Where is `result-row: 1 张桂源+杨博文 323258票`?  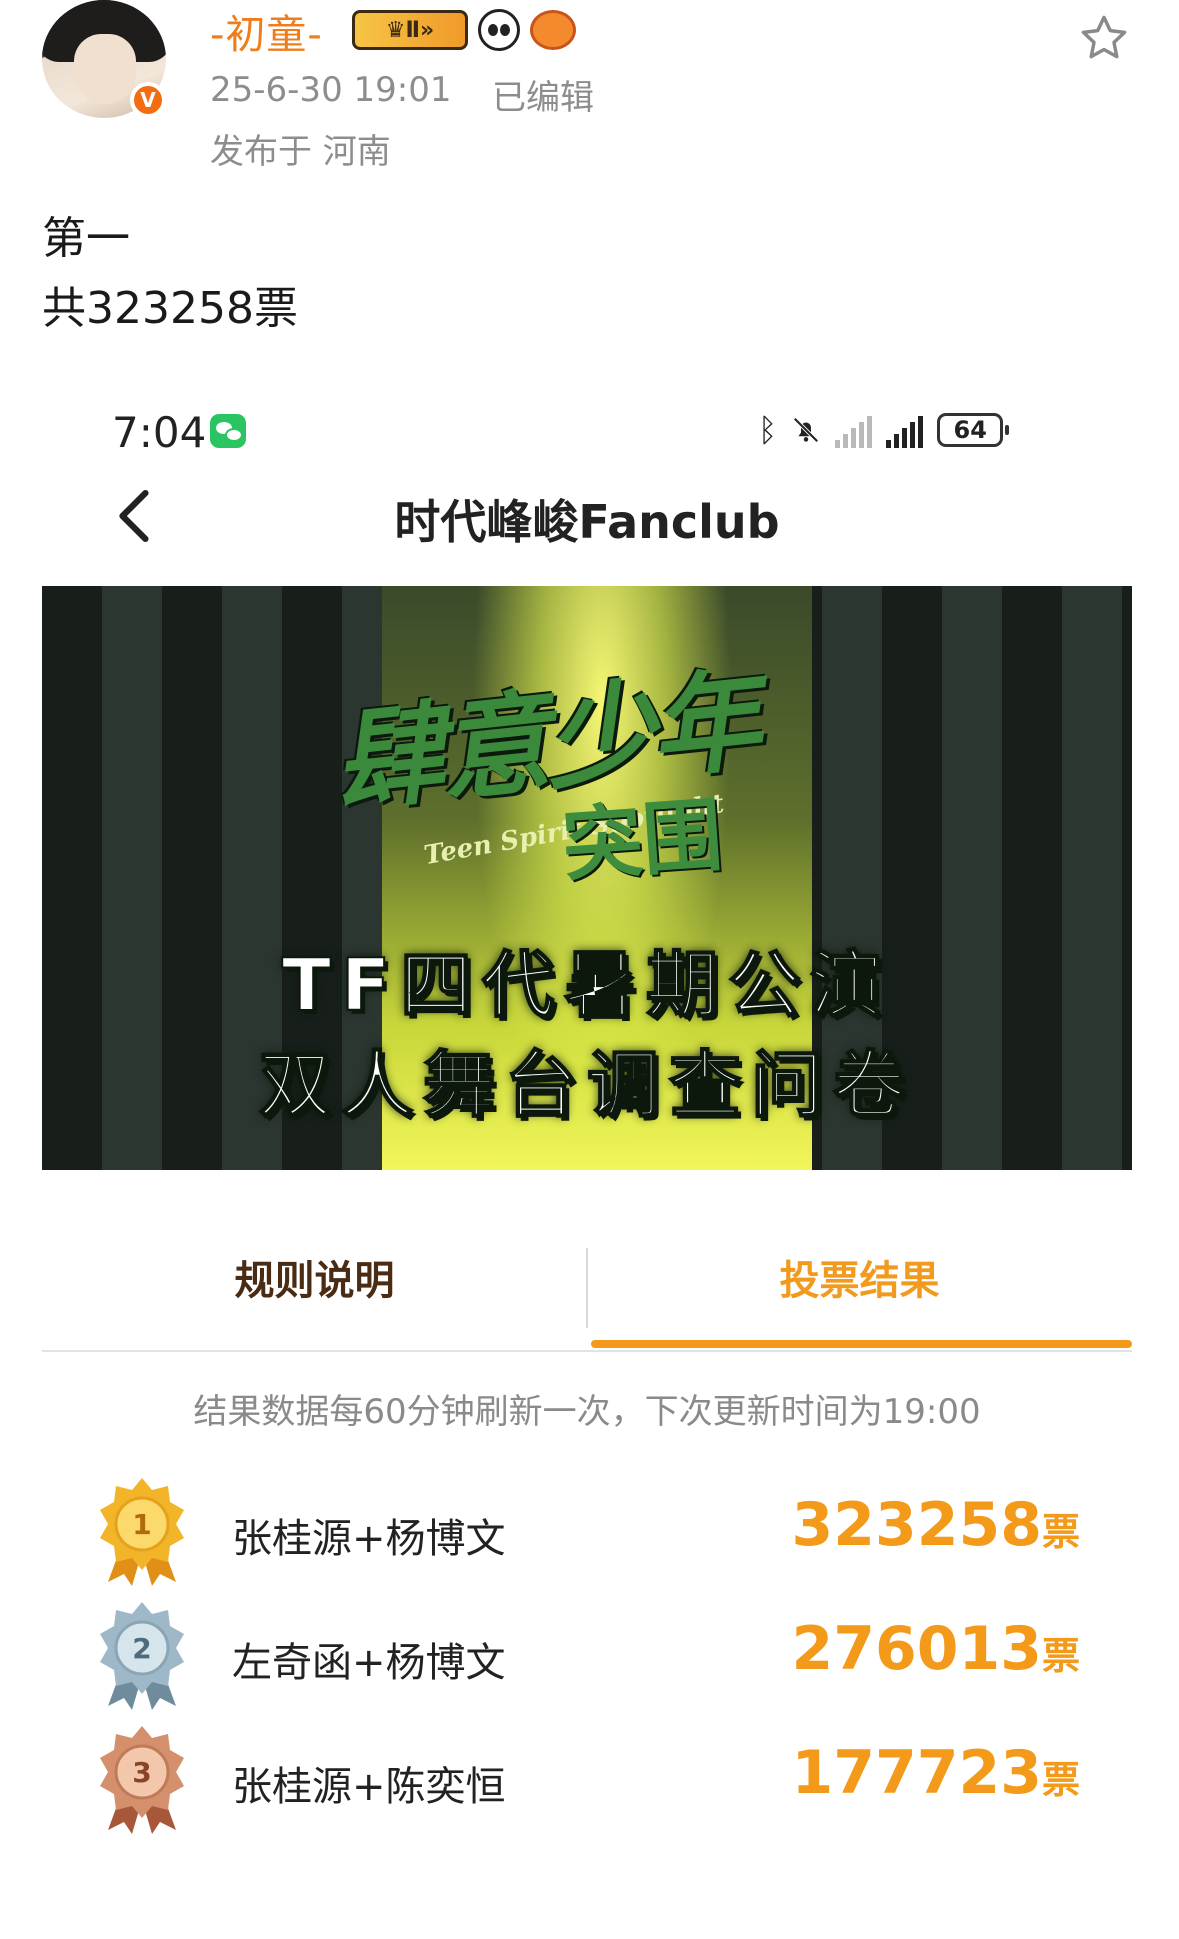
result-row: 1 张桂源+杨博文 323258票 is located at coordinates (587, 1536).